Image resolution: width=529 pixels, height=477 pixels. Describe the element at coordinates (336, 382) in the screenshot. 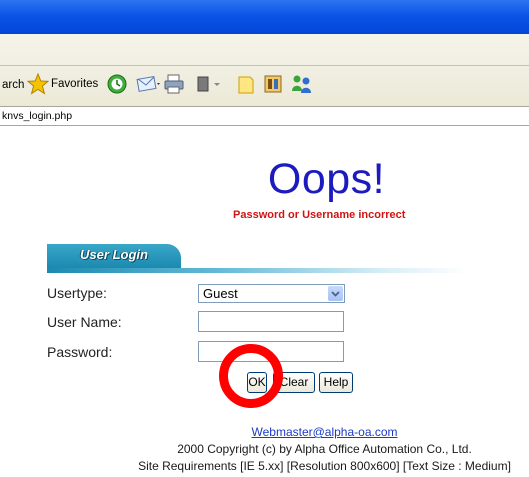

I see `help-button: Help` at that location.